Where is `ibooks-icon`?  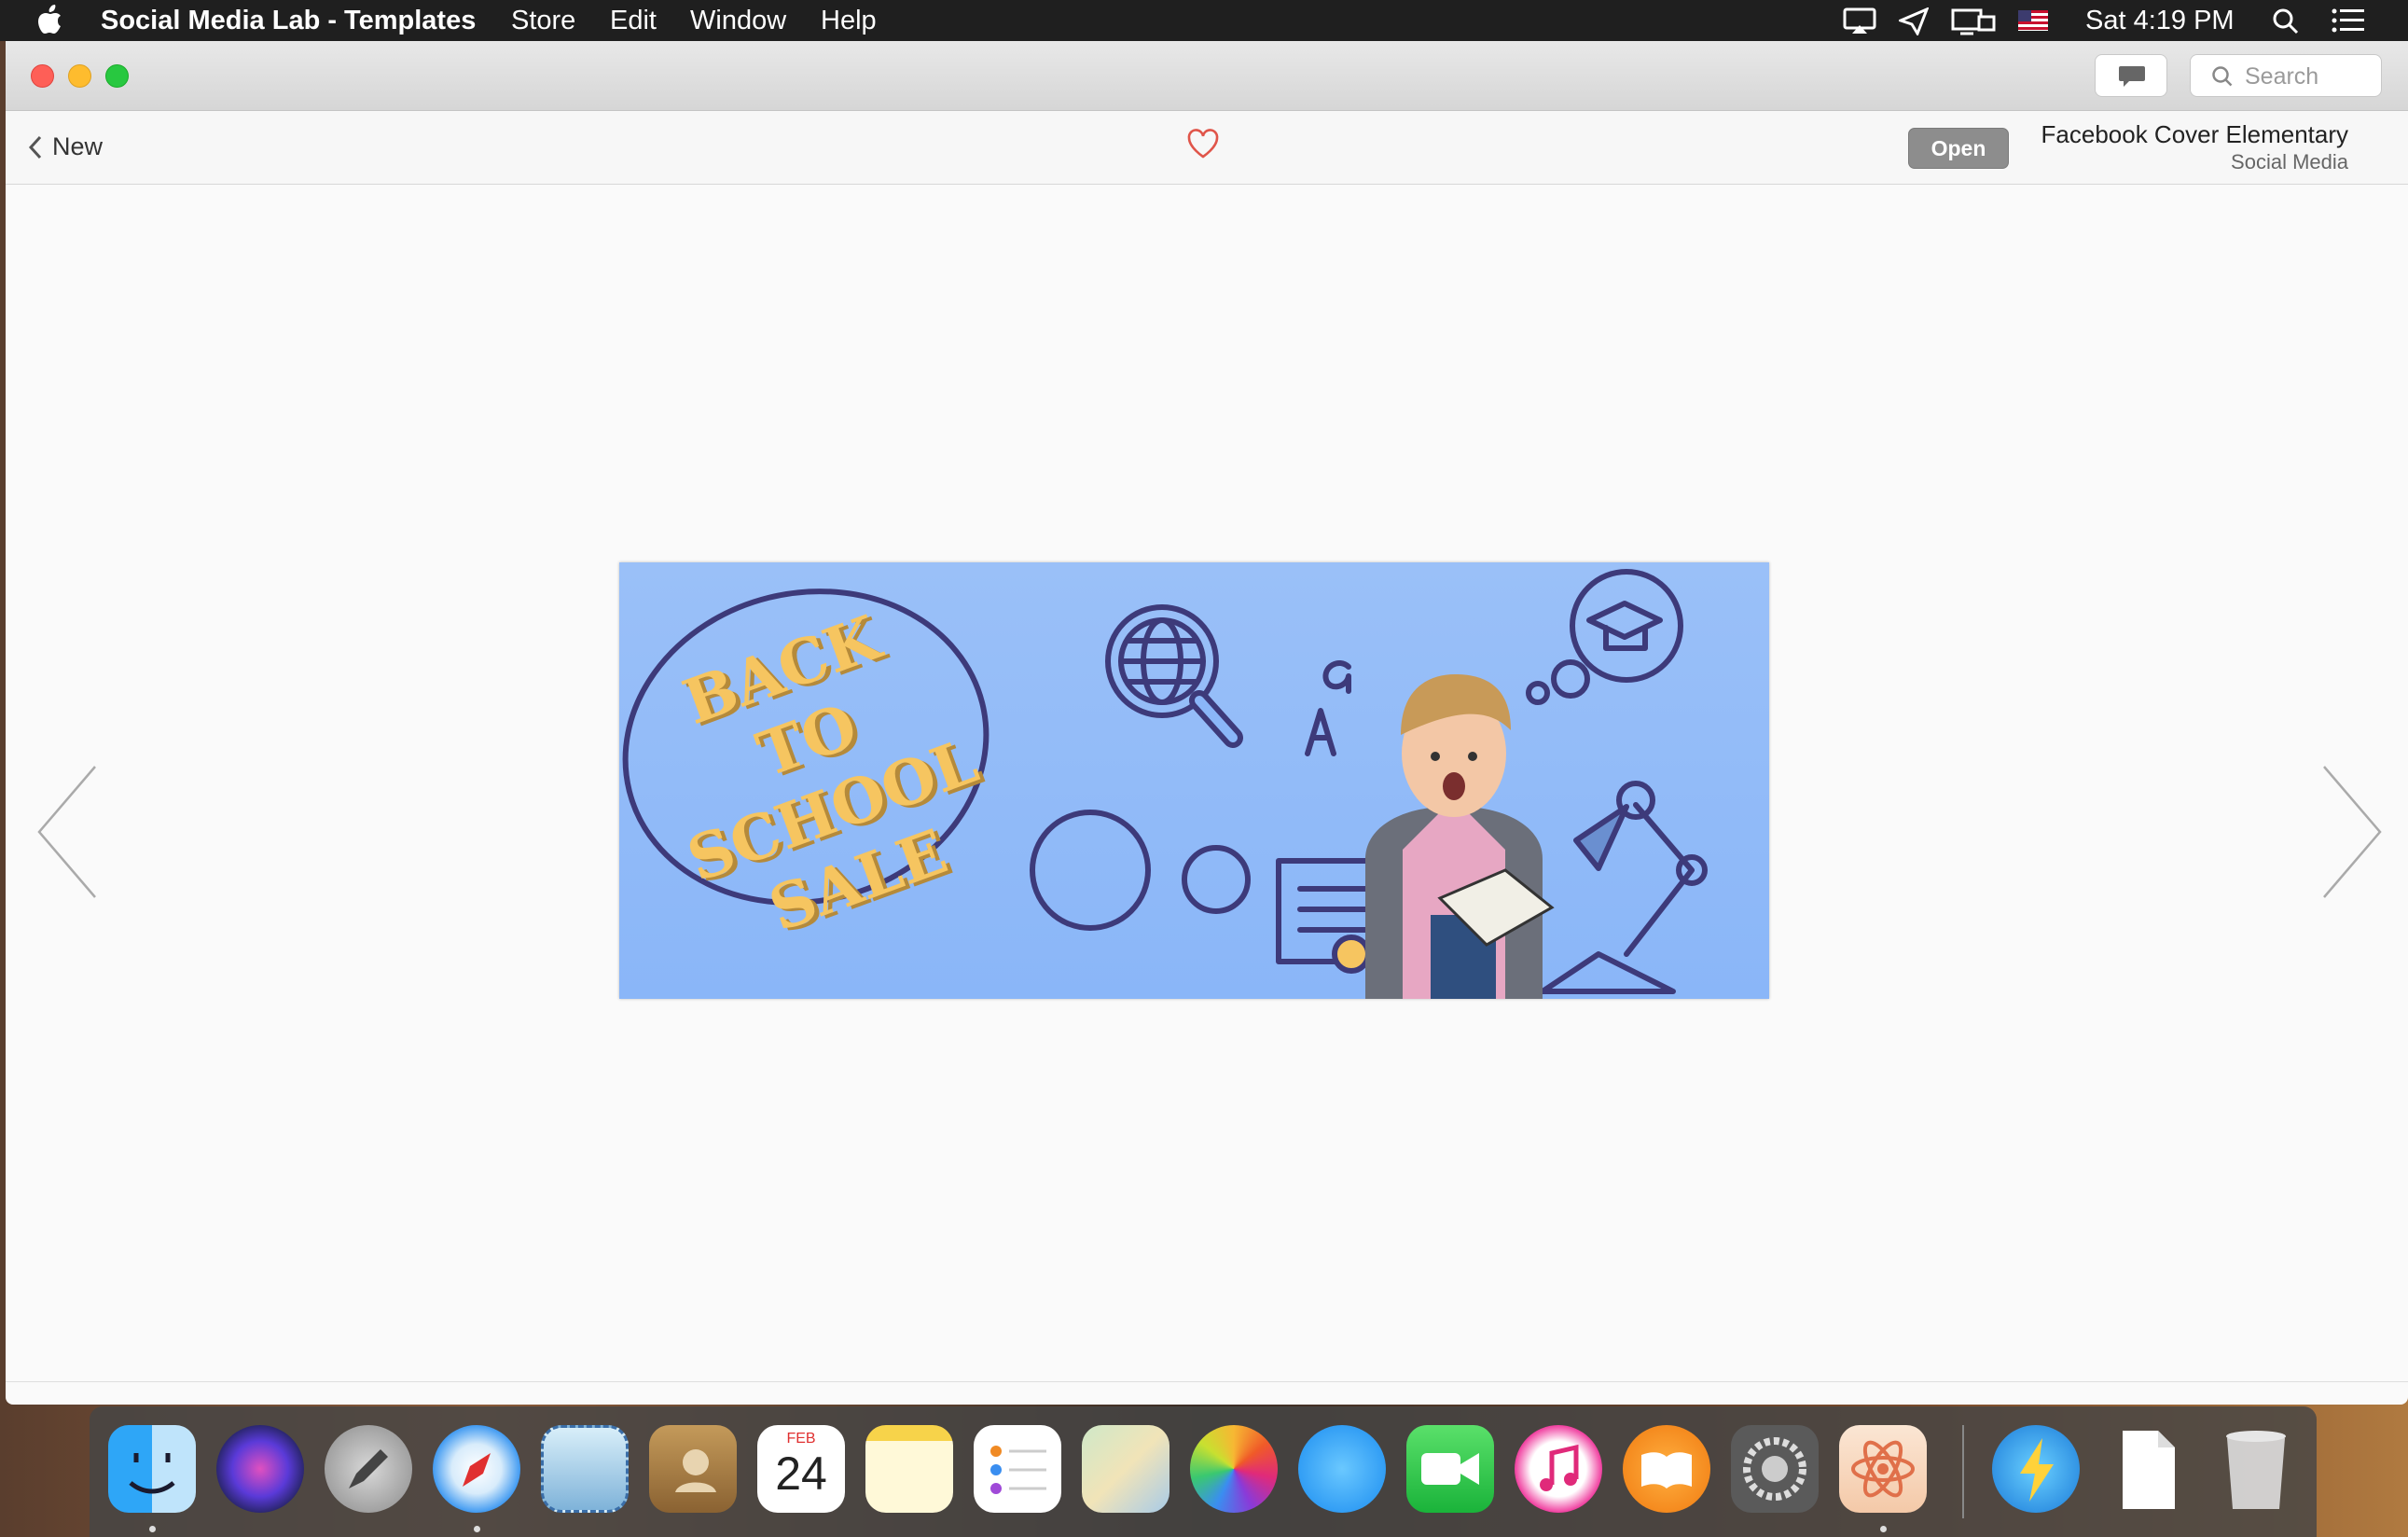
ibooks-icon is located at coordinates (1667, 1469).